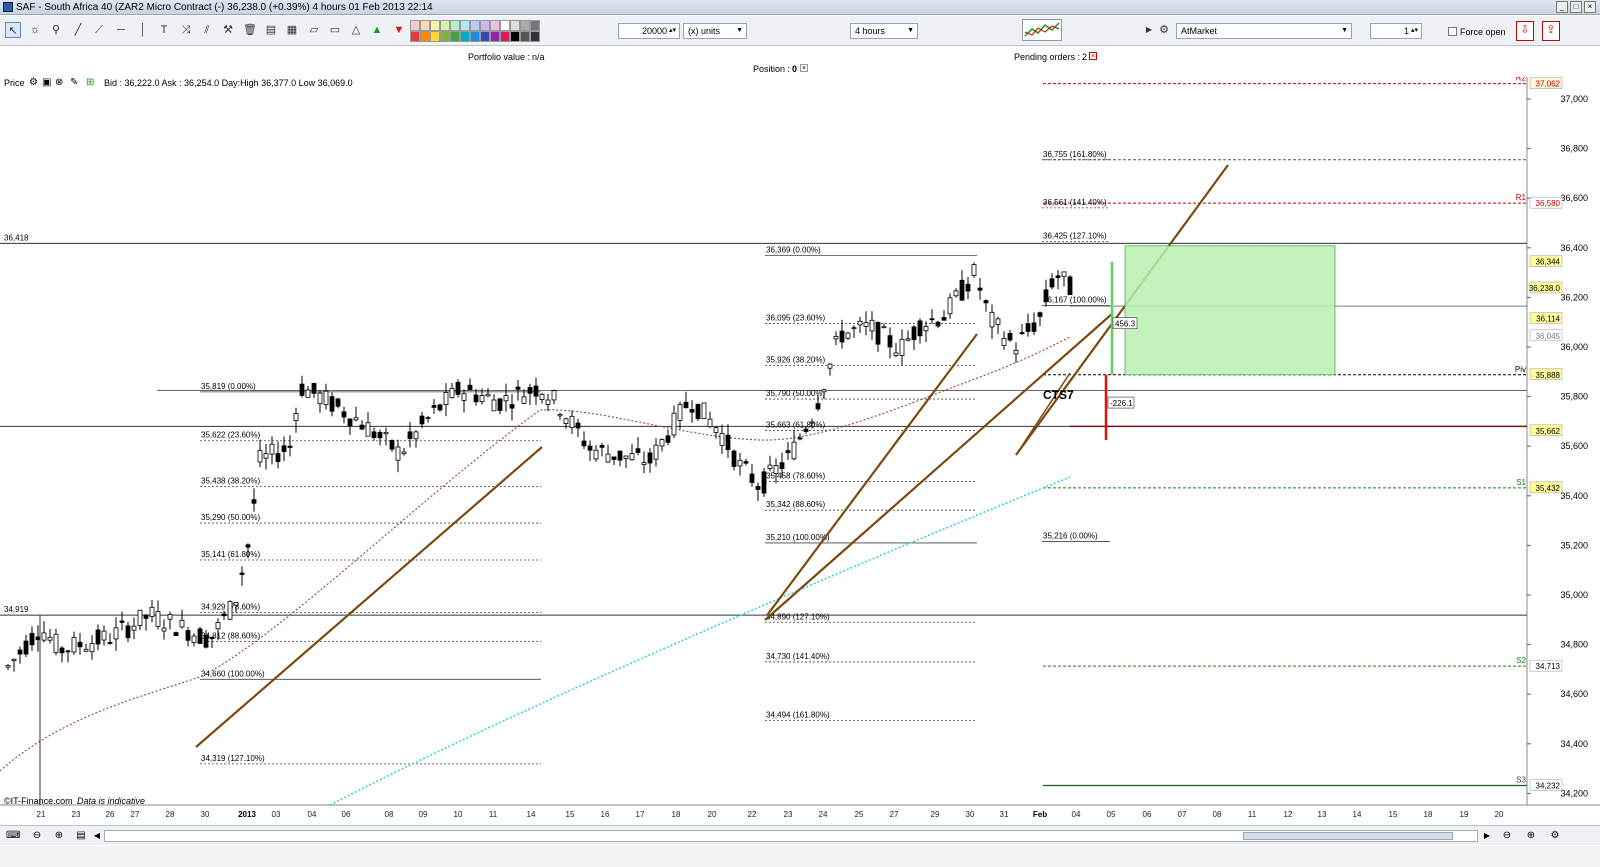 The image size is (1600, 867). Describe the element at coordinates (121, 30) in the screenshot. I see `horizontal-line-icon: ─` at that location.